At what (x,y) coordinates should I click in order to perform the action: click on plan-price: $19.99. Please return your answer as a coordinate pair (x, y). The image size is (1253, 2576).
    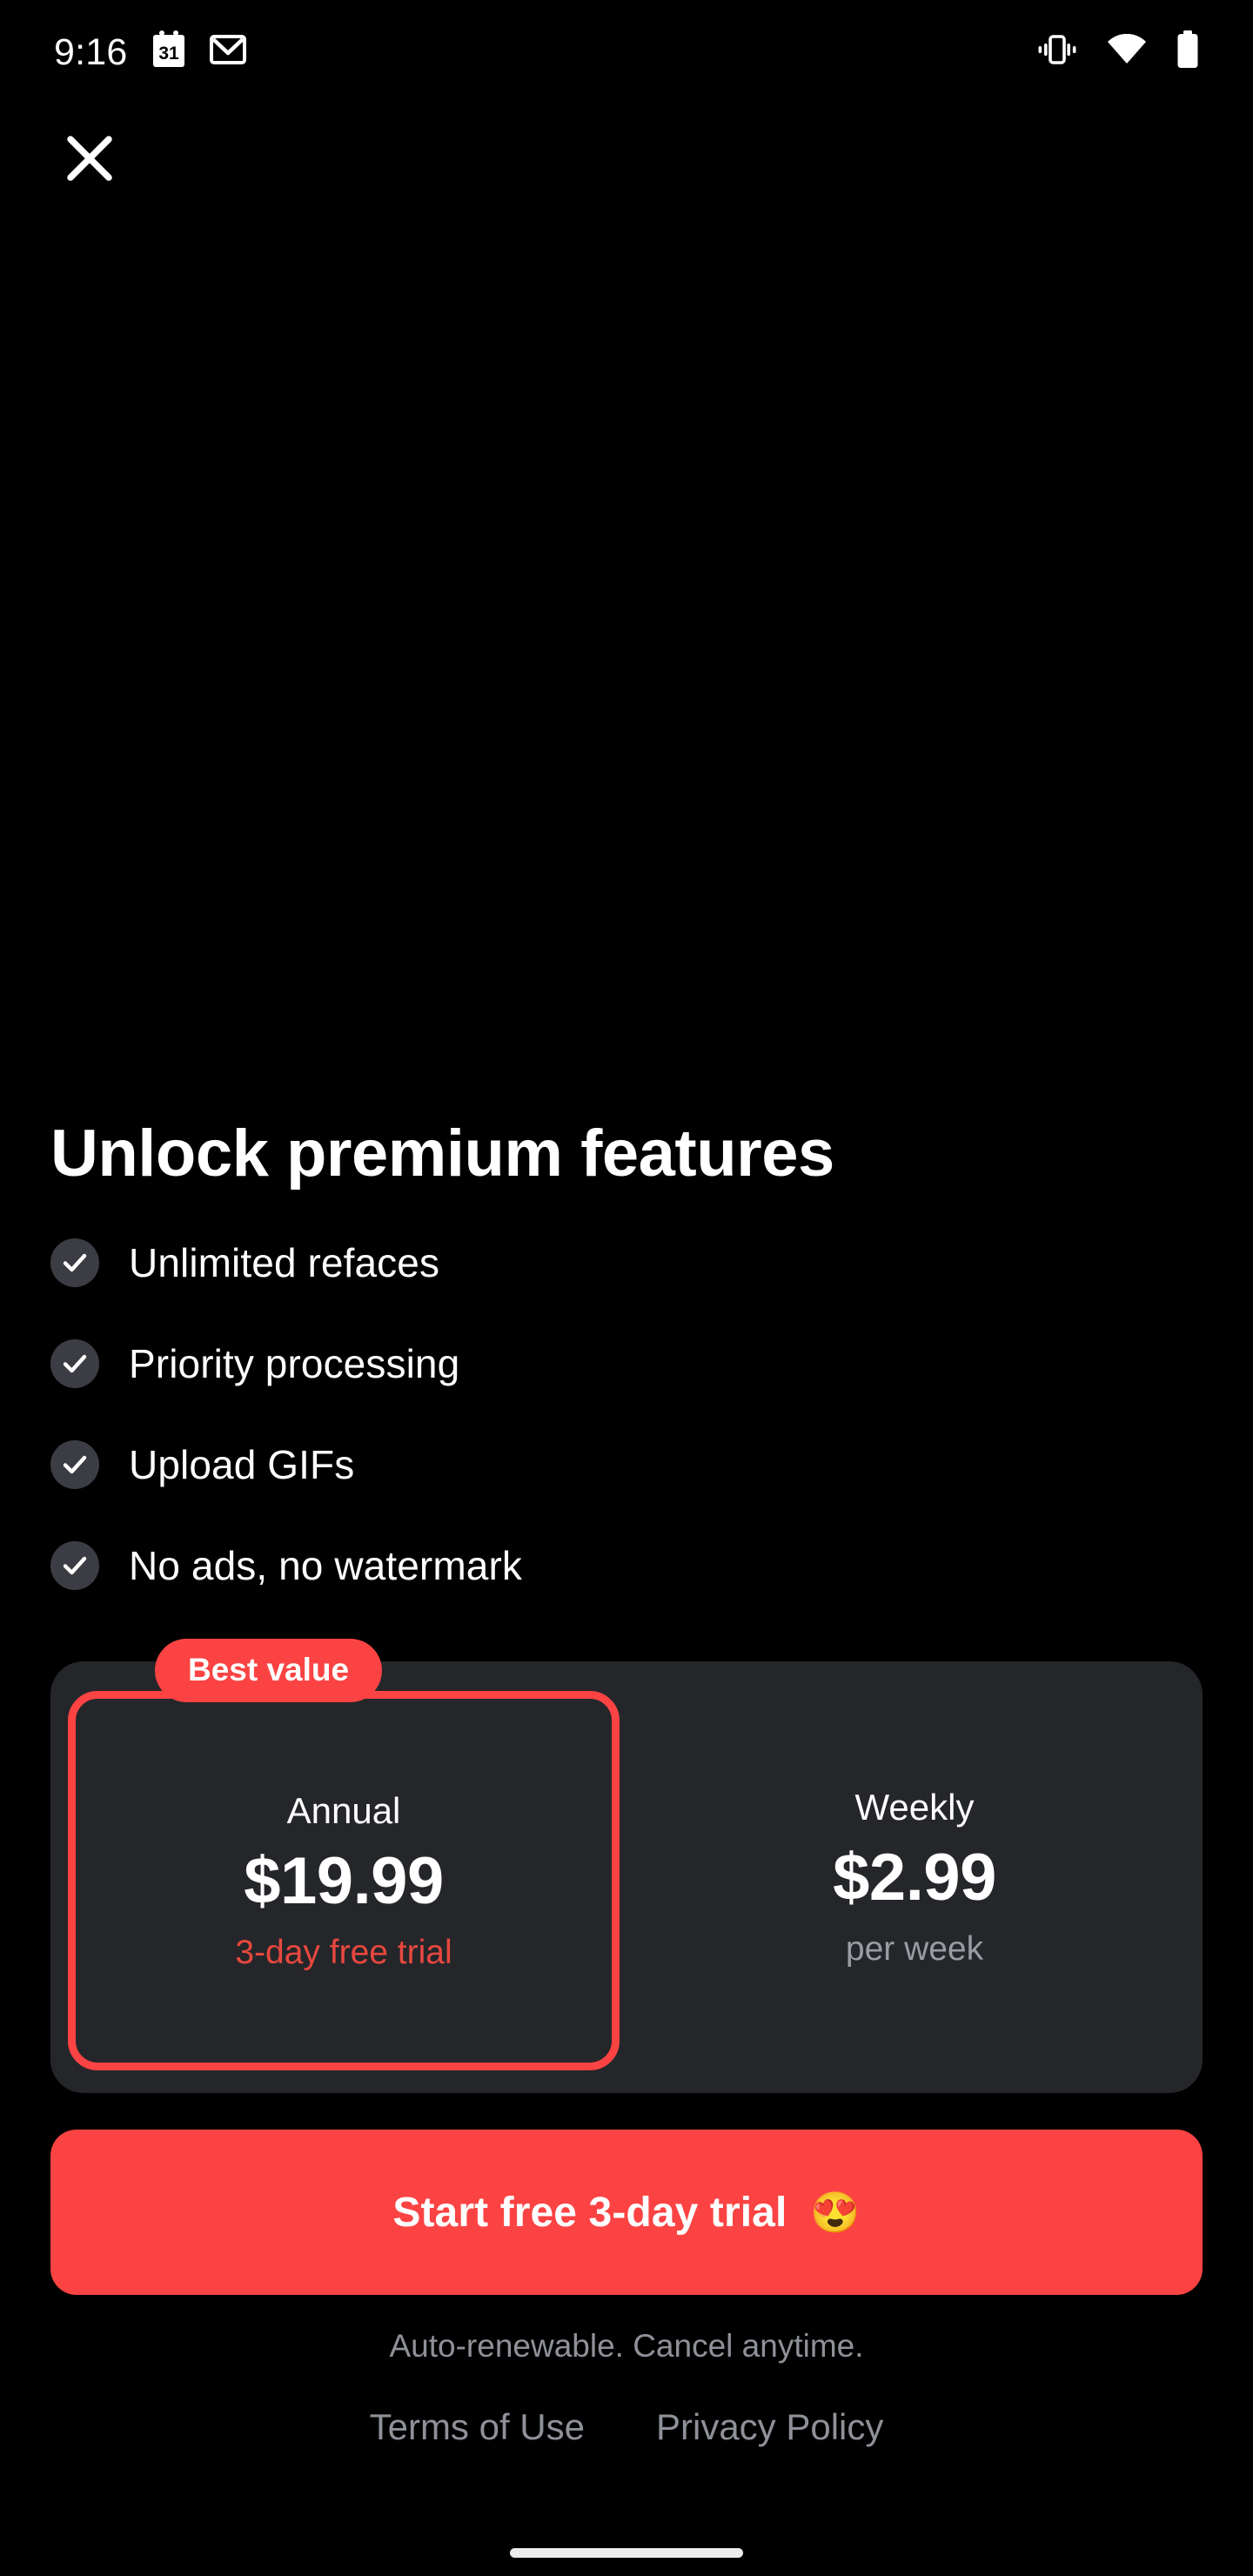
    Looking at the image, I should click on (344, 1880).